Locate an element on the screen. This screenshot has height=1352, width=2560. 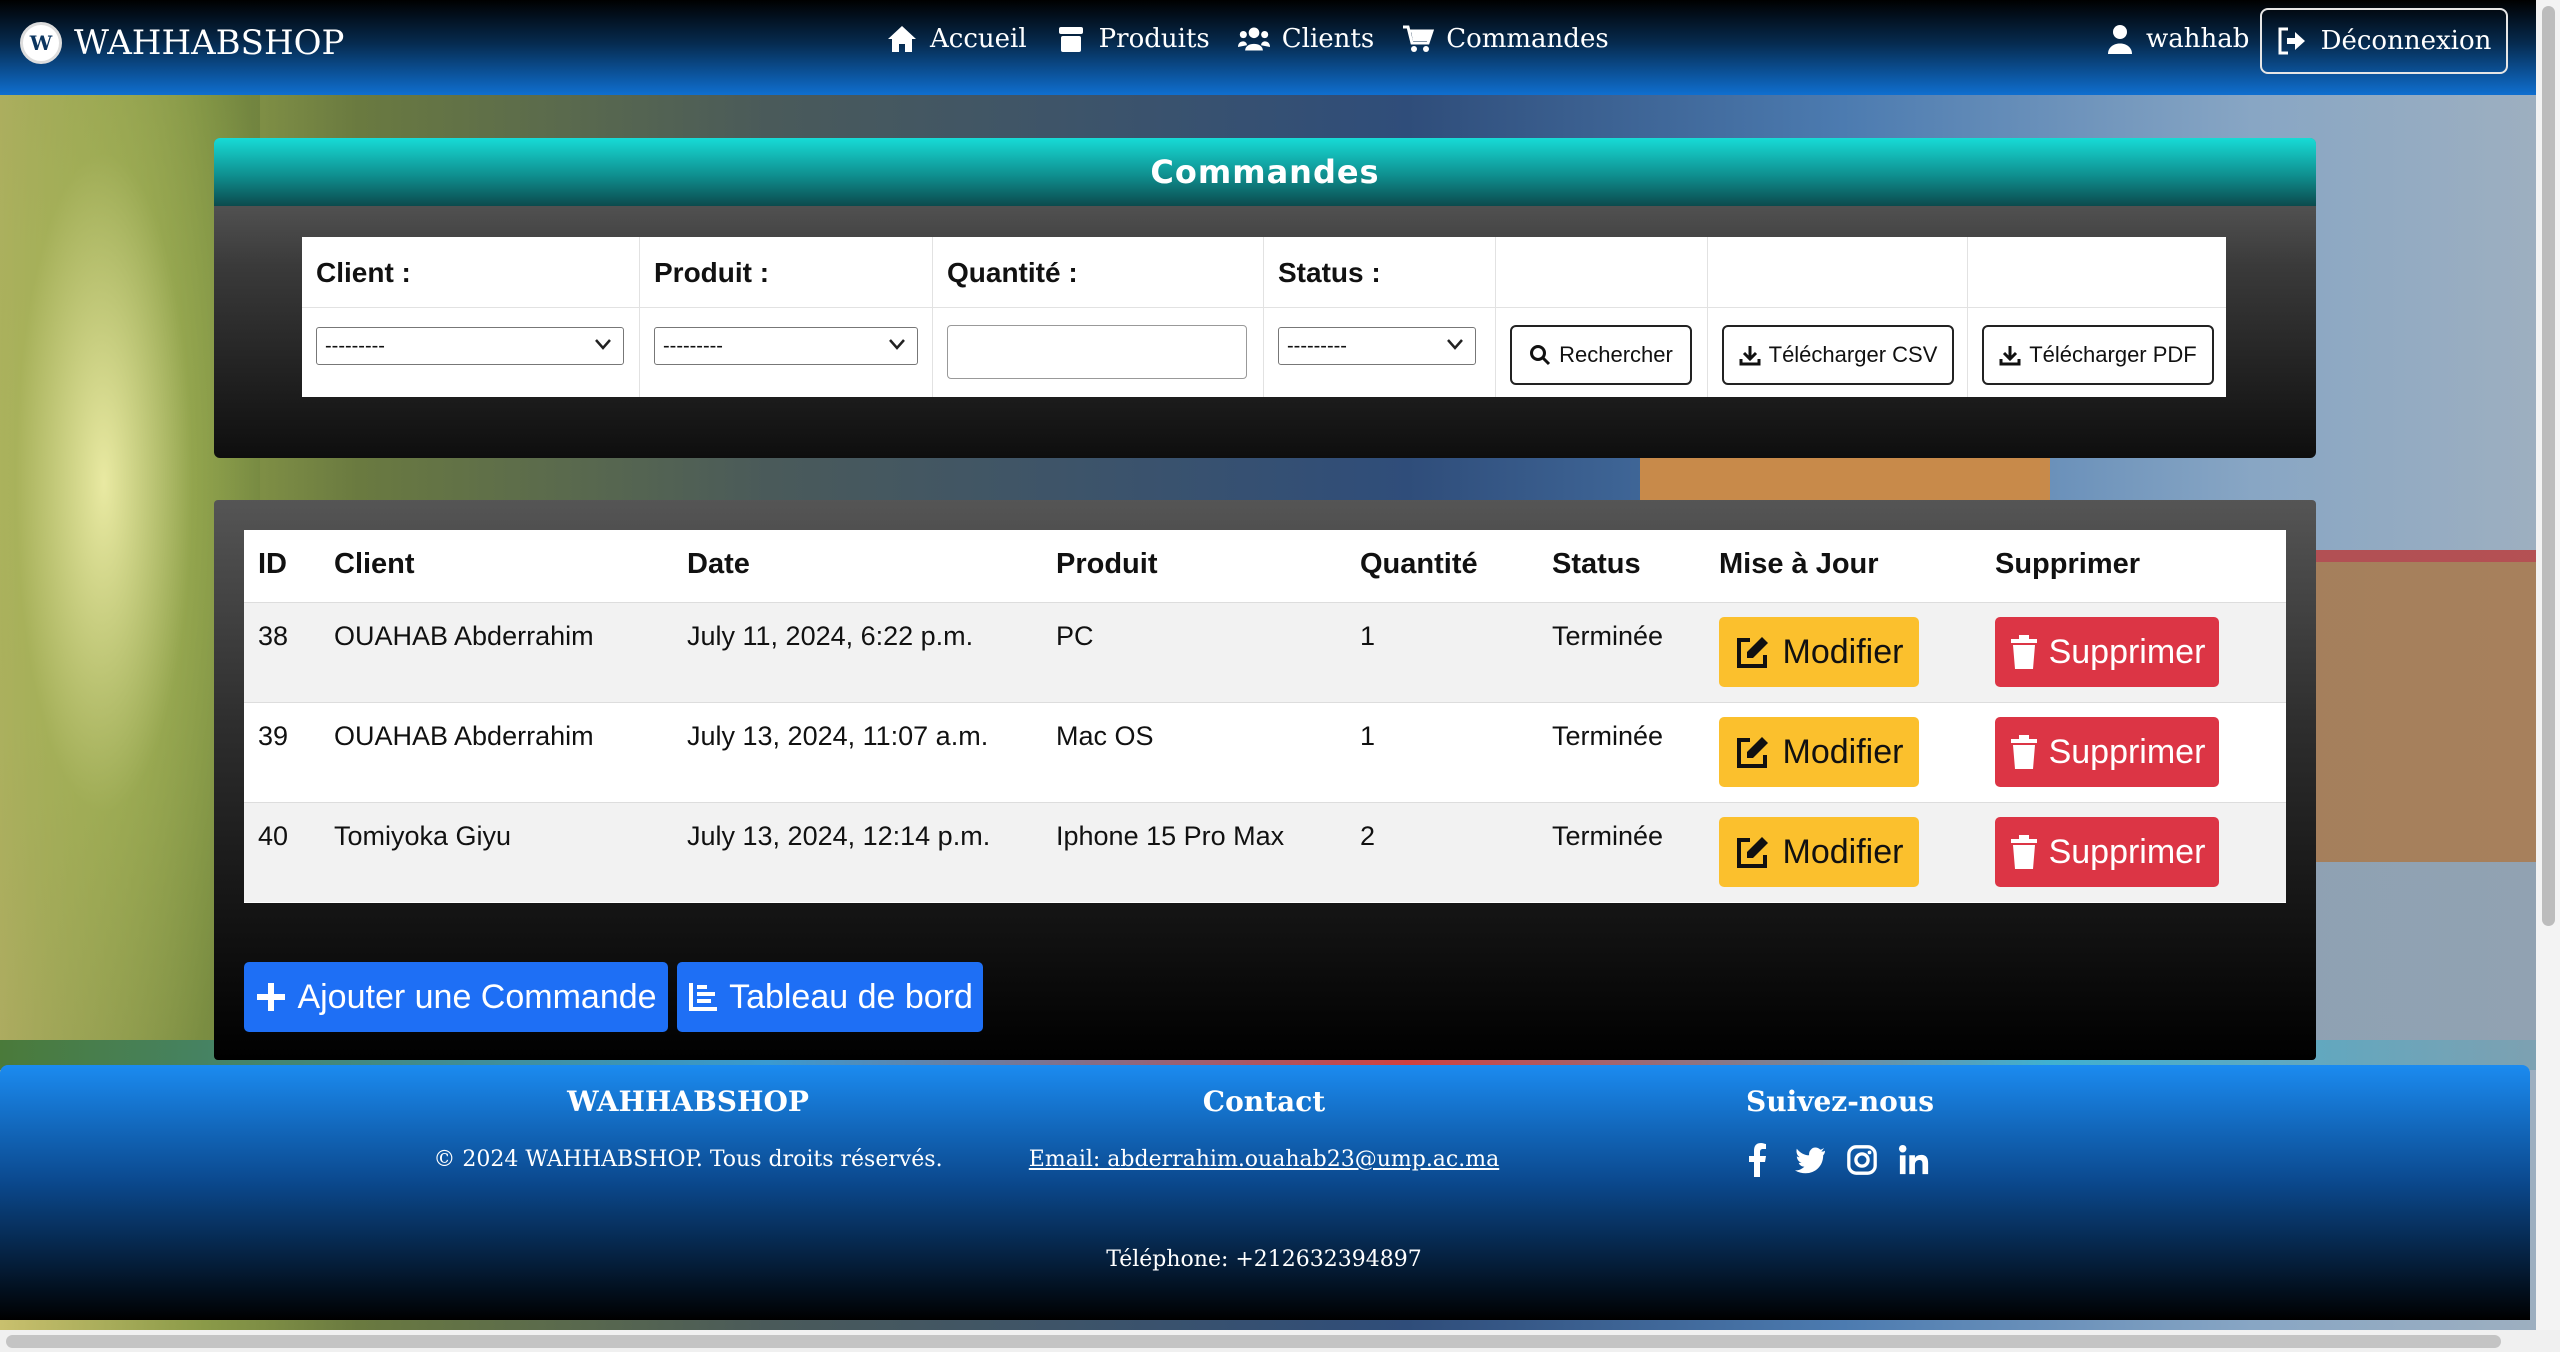
vertical-scrollbar is located at coordinates (2548, 665).